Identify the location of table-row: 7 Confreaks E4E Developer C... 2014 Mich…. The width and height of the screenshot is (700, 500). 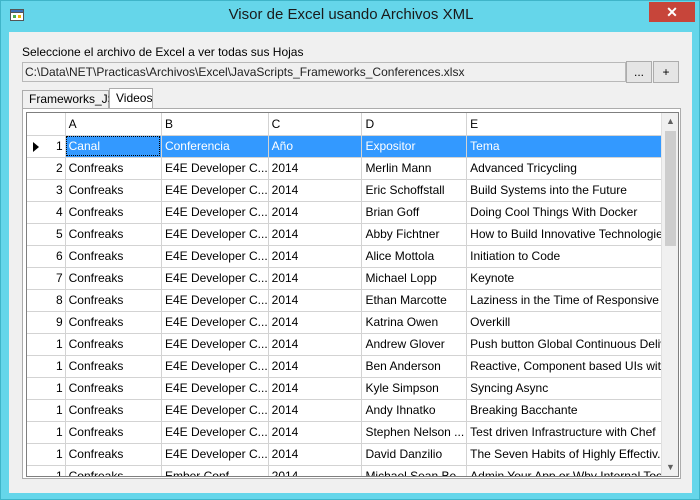
(352, 278).